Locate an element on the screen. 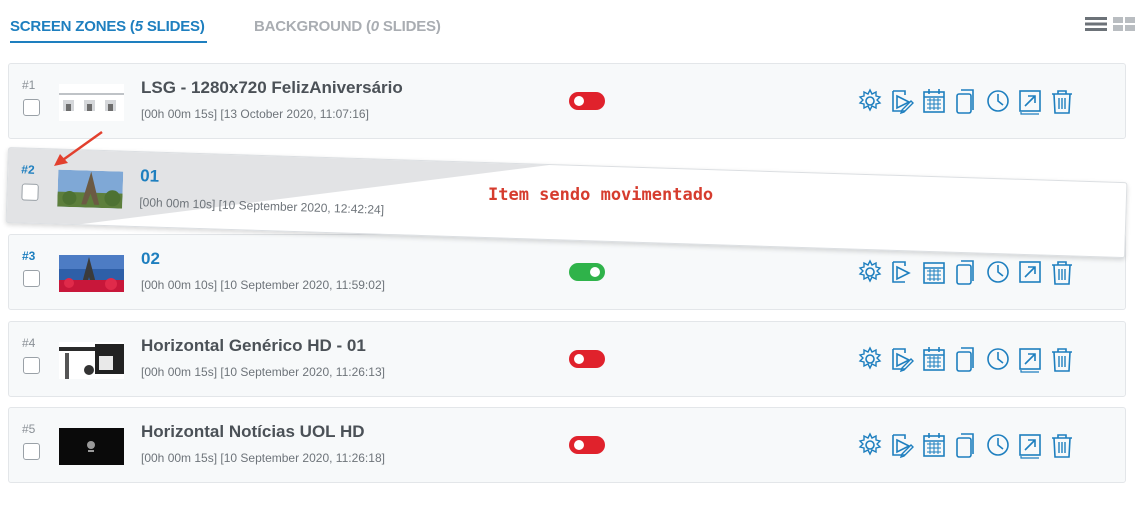 The width and height of the screenshot is (1146, 510). slide-index: #3 is located at coordinates (29, 256).